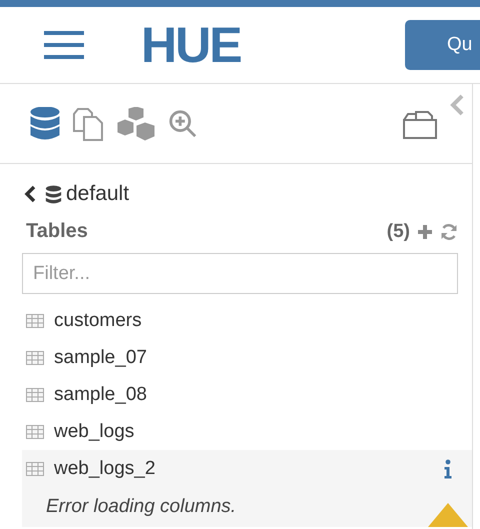  What do you see at coordinates (141, 507) in the screenshot?
I see `error-message: Error loading columns.` at bounding box center [141, 507].